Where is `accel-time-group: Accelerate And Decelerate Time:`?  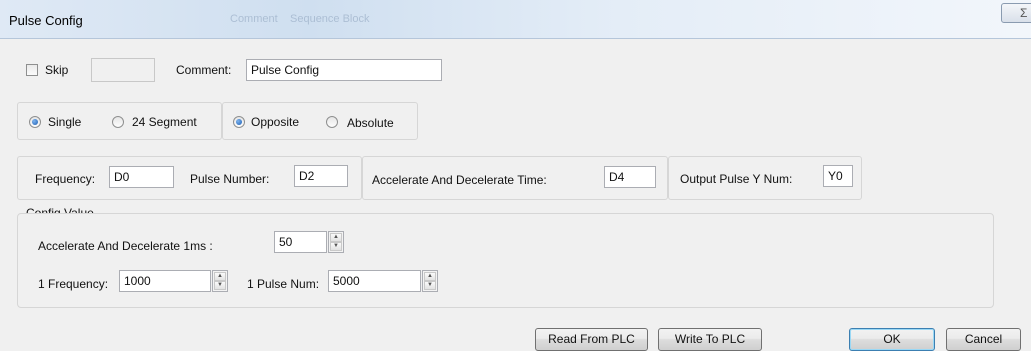 accel-time-group: Accelerate And Decelerate Time: is located at coordinates (515, 178).